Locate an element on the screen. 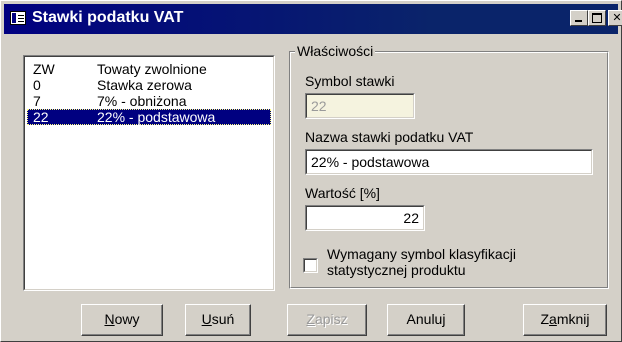  close-button: Zamknij is located at coordinates (565, 320).